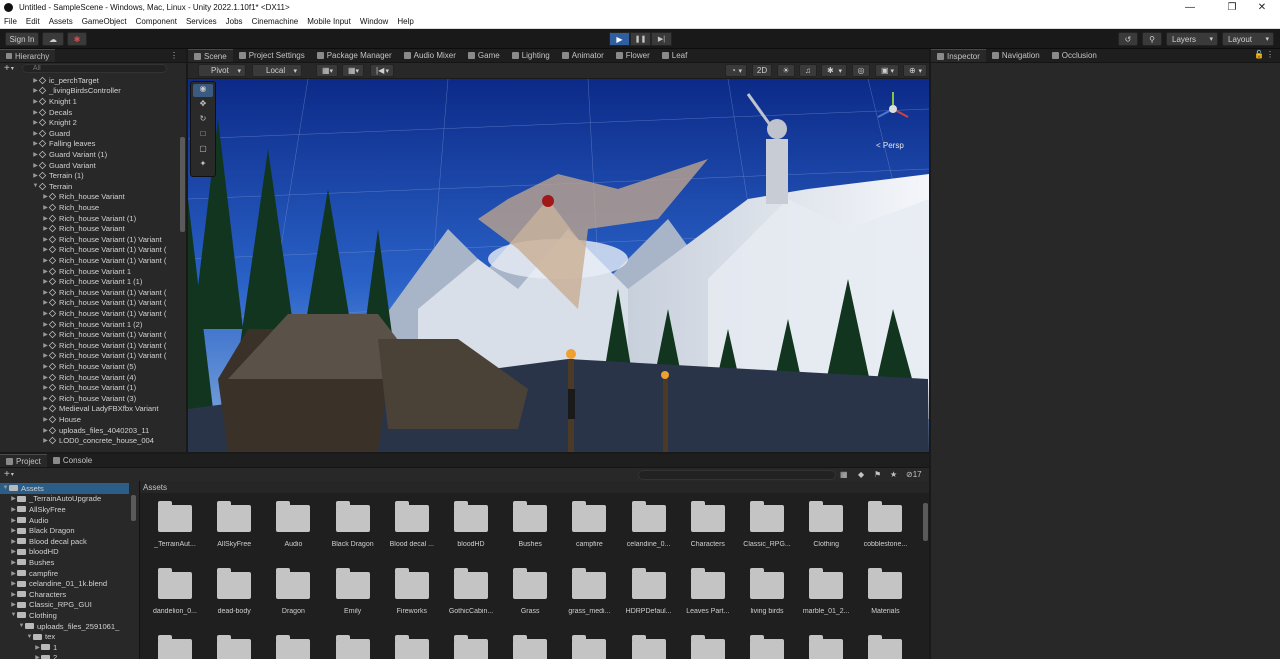 The height and width of the screenshot is (659, 1280). What do you see at coordinates (958, 55) in the screenshot?
I see `tab-inspector: Inspector` at bounding box center [958, 55].